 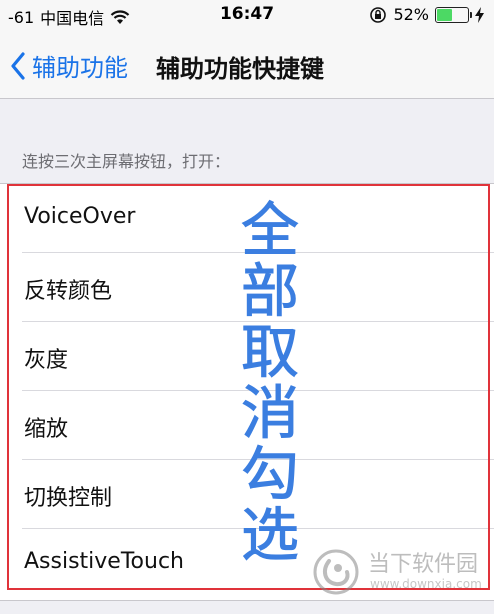 I want to click on back-button: 辅助功能, so click(x=69, y=65).